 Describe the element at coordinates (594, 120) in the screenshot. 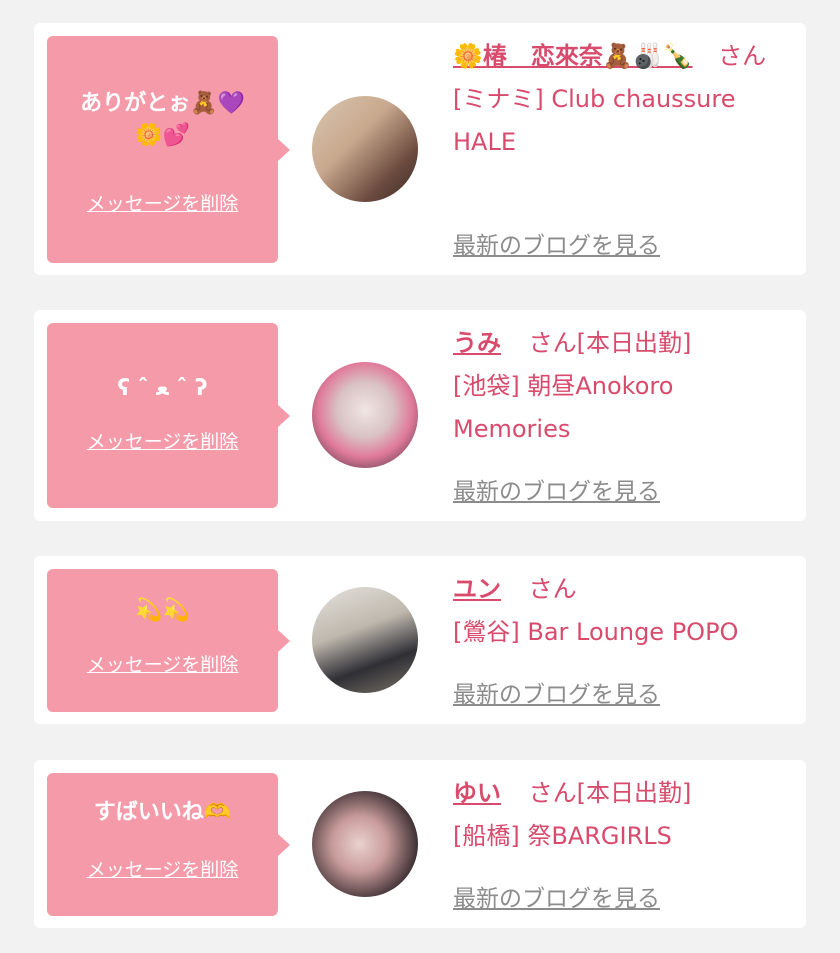

I see `shop-name: [ミナミ] Club chaussure HALE` at that location.